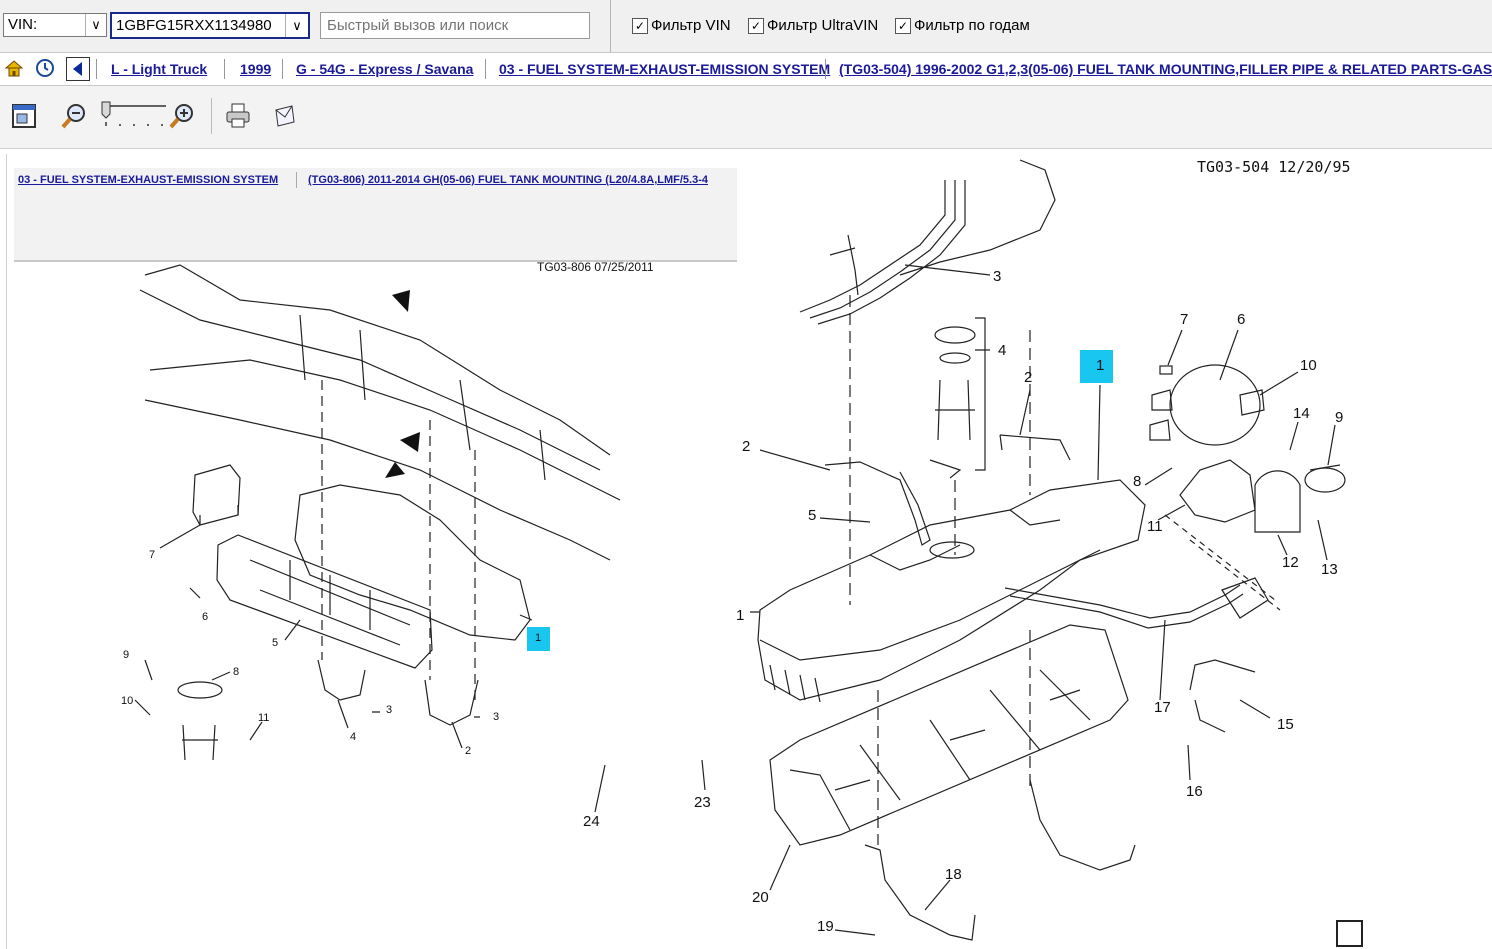 This screenshot has height=949, width=1492. I want to click on diagram-code-left: TG03-806 07/25/2011, so click(595, 267).